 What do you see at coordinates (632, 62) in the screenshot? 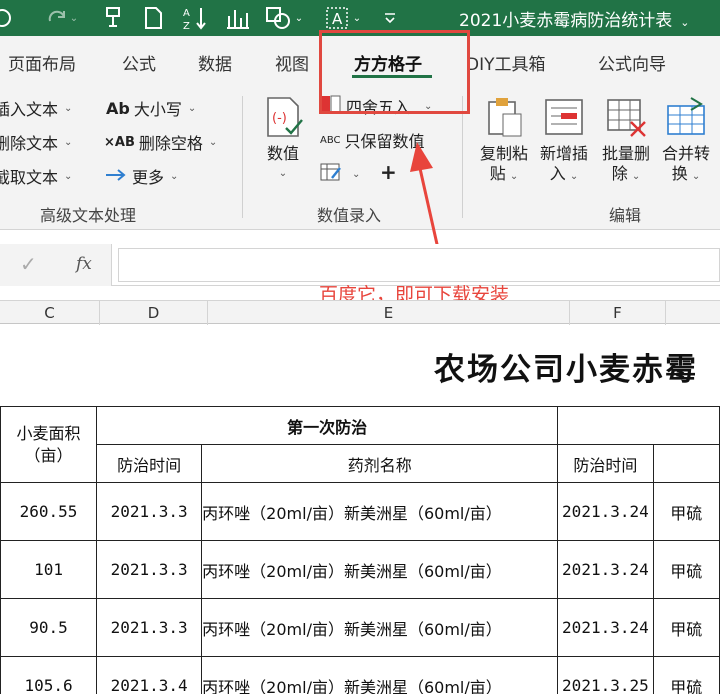
I see `tab-formula-wizard: 公式向导` at bounding box center [632, 62].